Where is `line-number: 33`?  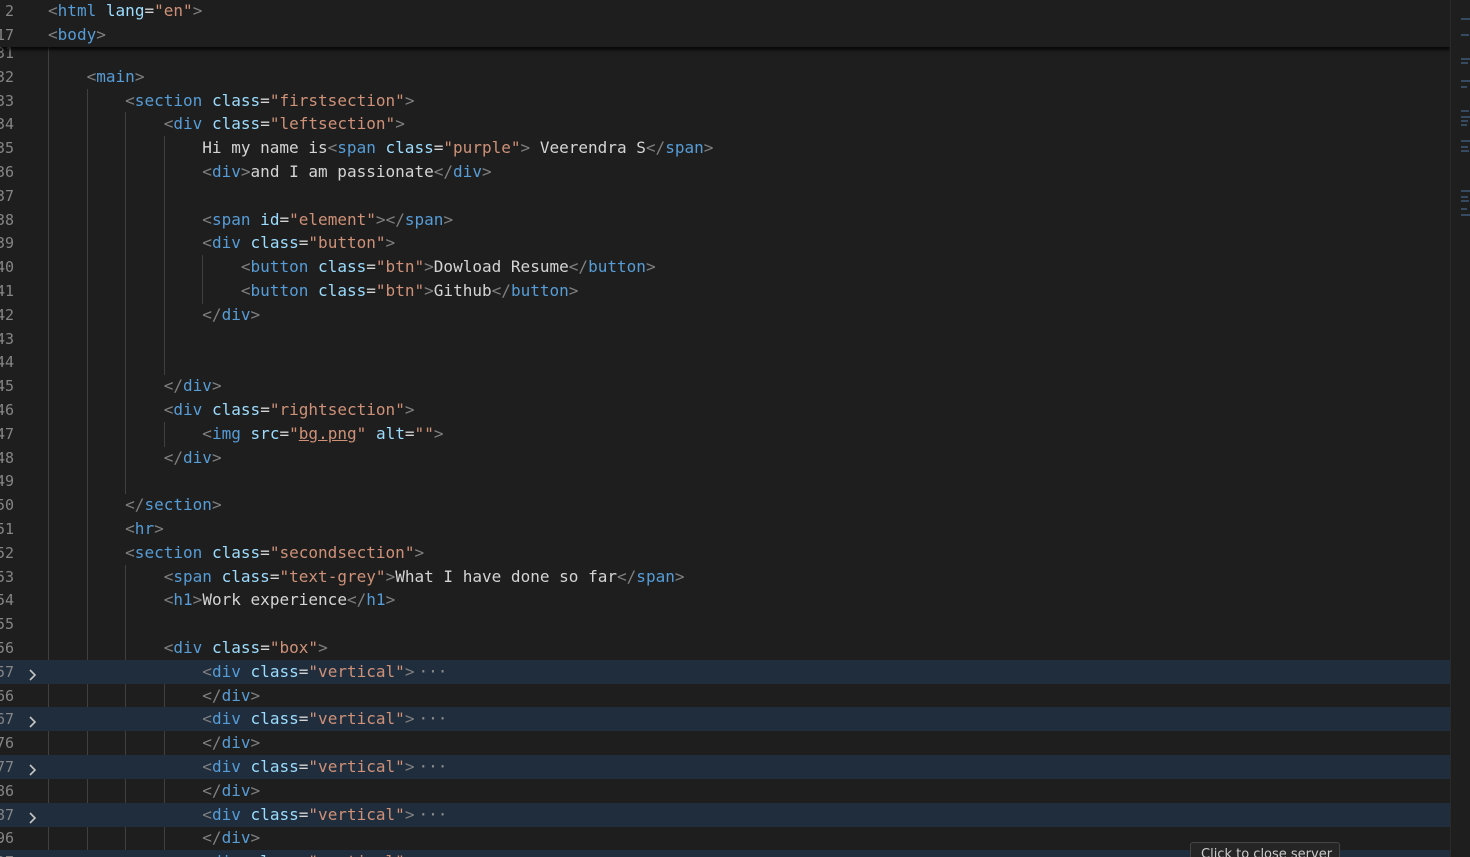 line-number: 33 is located at coordinates (7, 101).